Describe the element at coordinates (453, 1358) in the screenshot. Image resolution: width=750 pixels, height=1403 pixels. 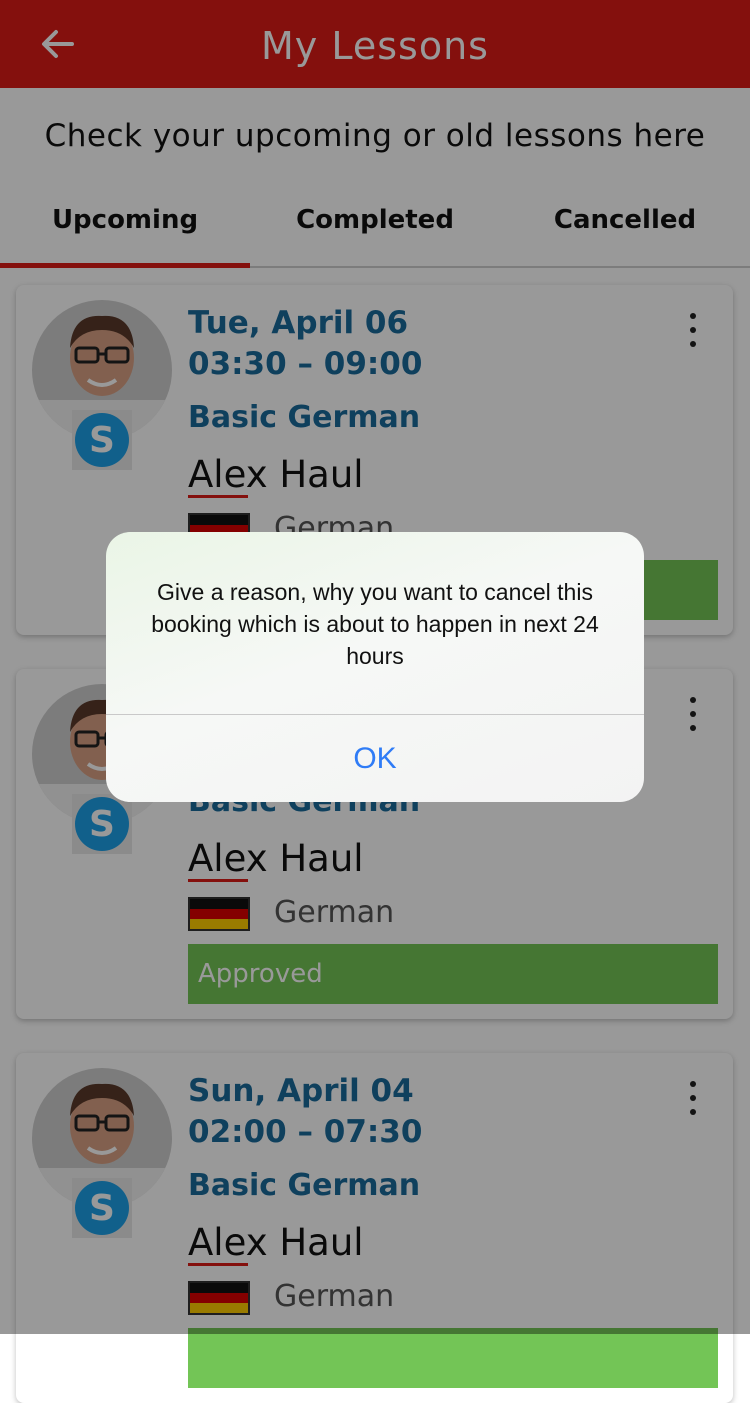
I see `status-badge` at that location.